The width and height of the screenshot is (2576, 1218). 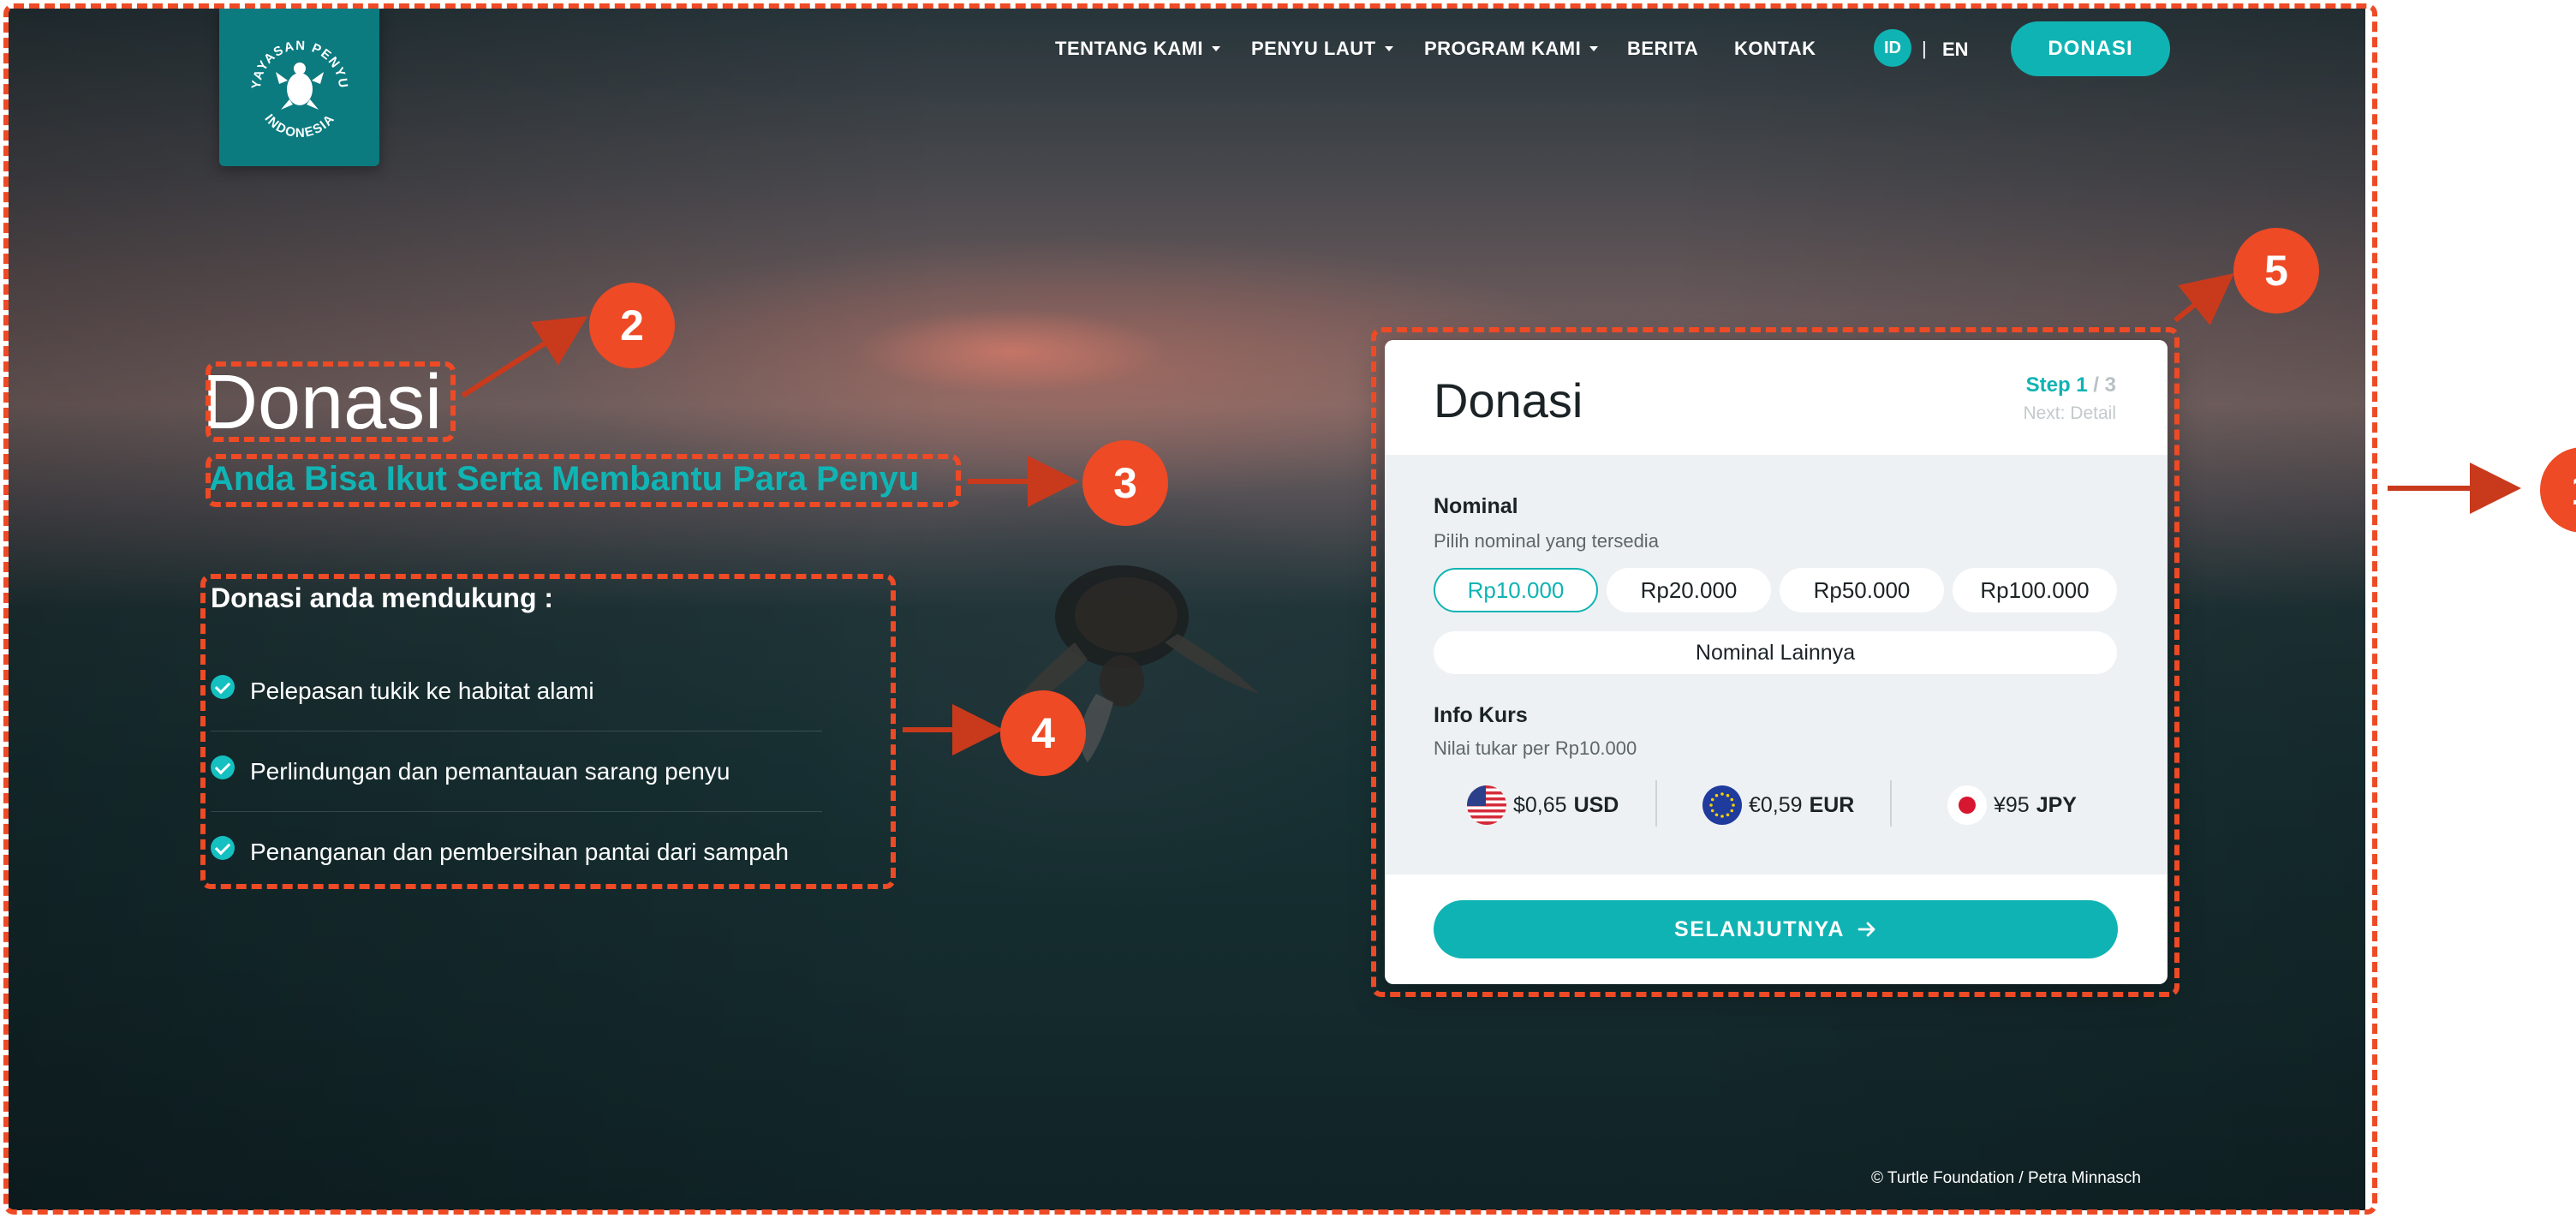 What do you see at coordinates (1125, 483) in the screenshot?
I see `annotation-badge-3: 3` at bounding box center [1125, 483].